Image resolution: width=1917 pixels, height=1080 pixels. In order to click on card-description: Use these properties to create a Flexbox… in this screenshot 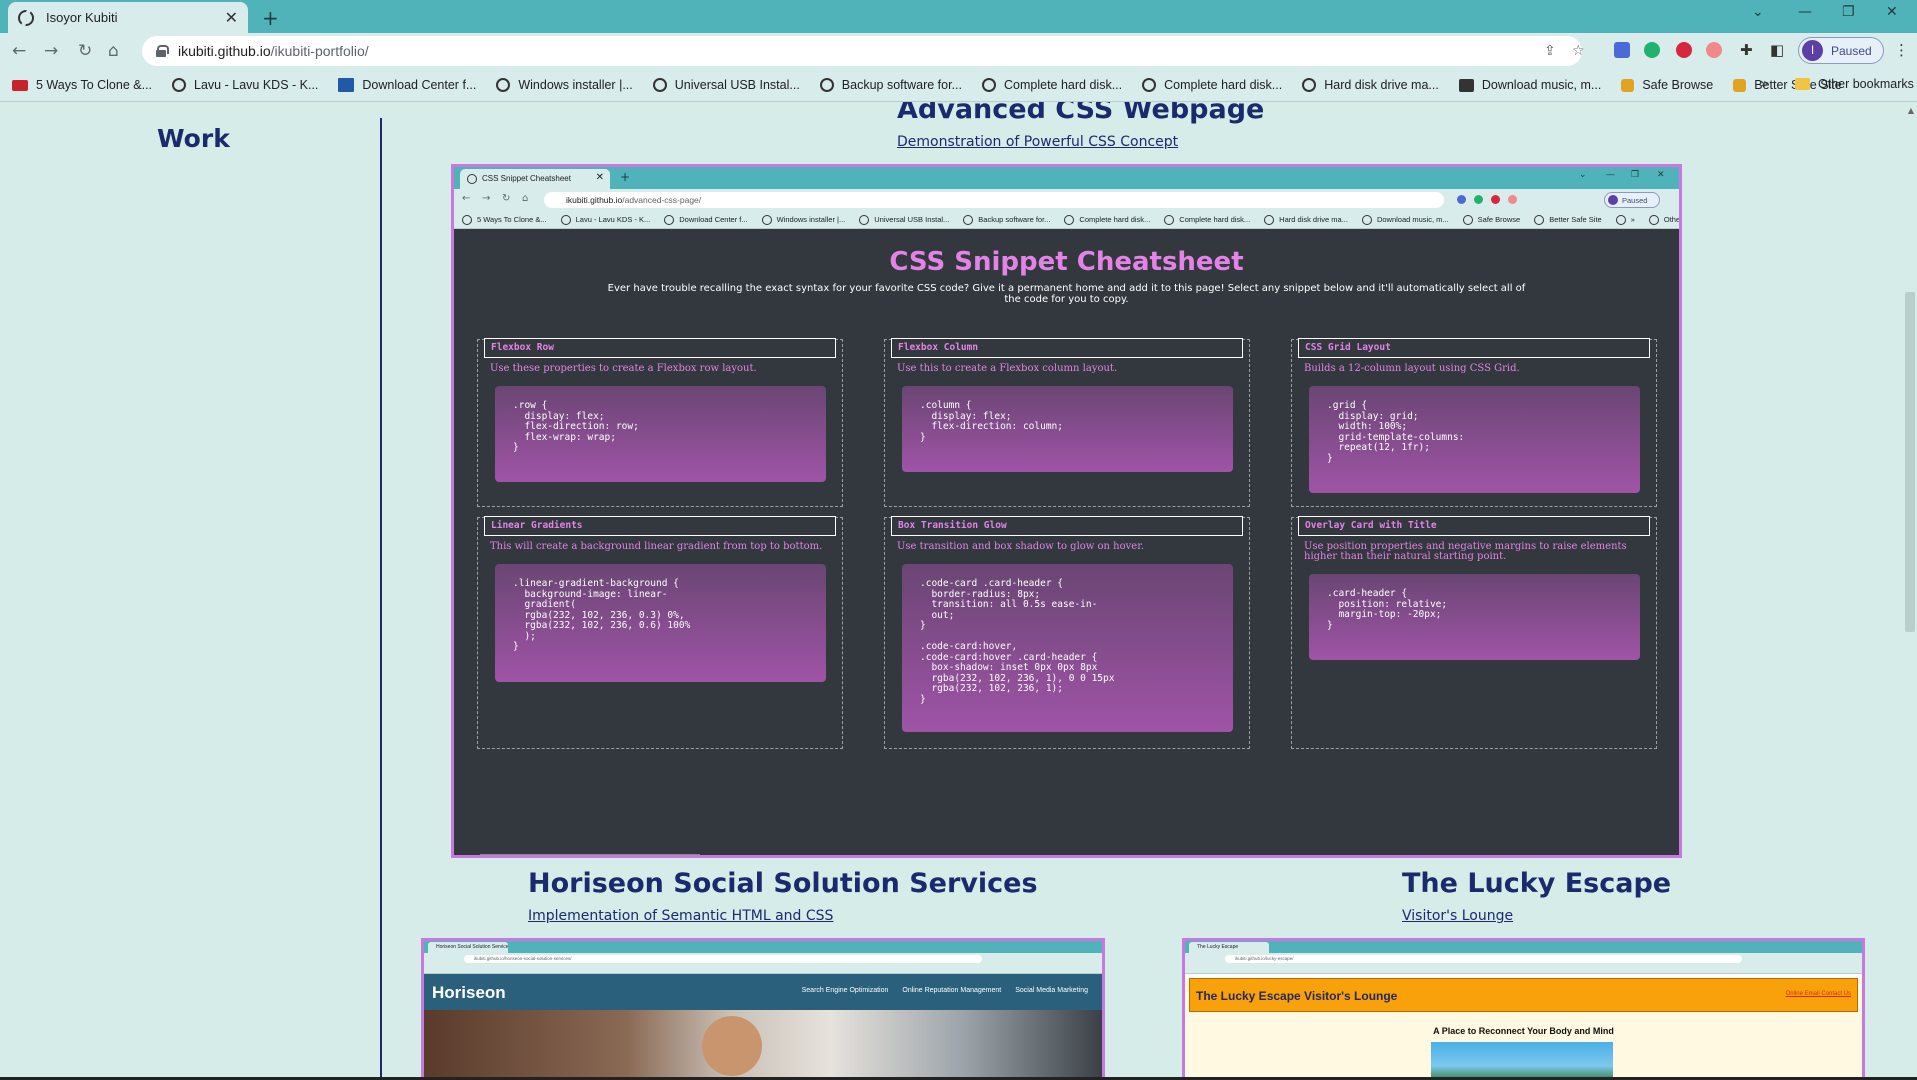, I will do `click(623, 368)`.